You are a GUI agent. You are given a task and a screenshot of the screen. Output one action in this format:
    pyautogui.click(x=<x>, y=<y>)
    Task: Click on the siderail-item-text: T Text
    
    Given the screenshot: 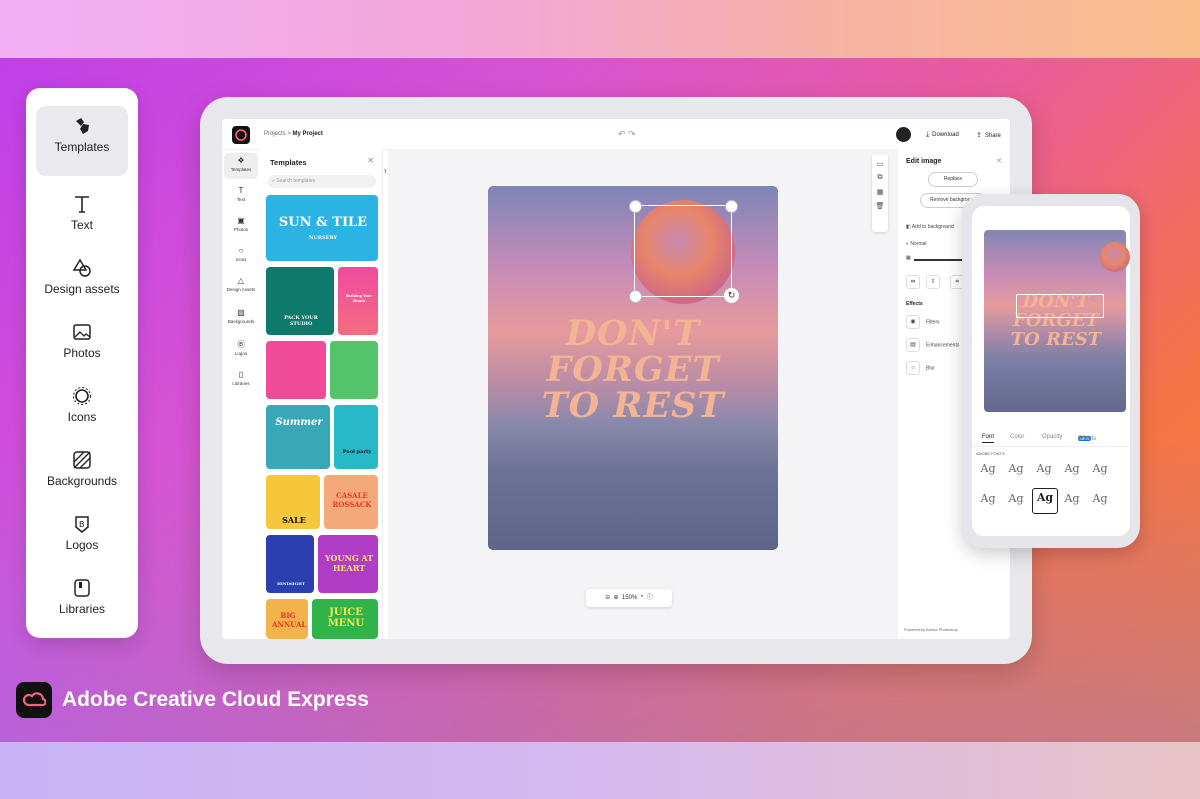 What is the action you would take?
    pyautogui.click(x=241, y=196)
    